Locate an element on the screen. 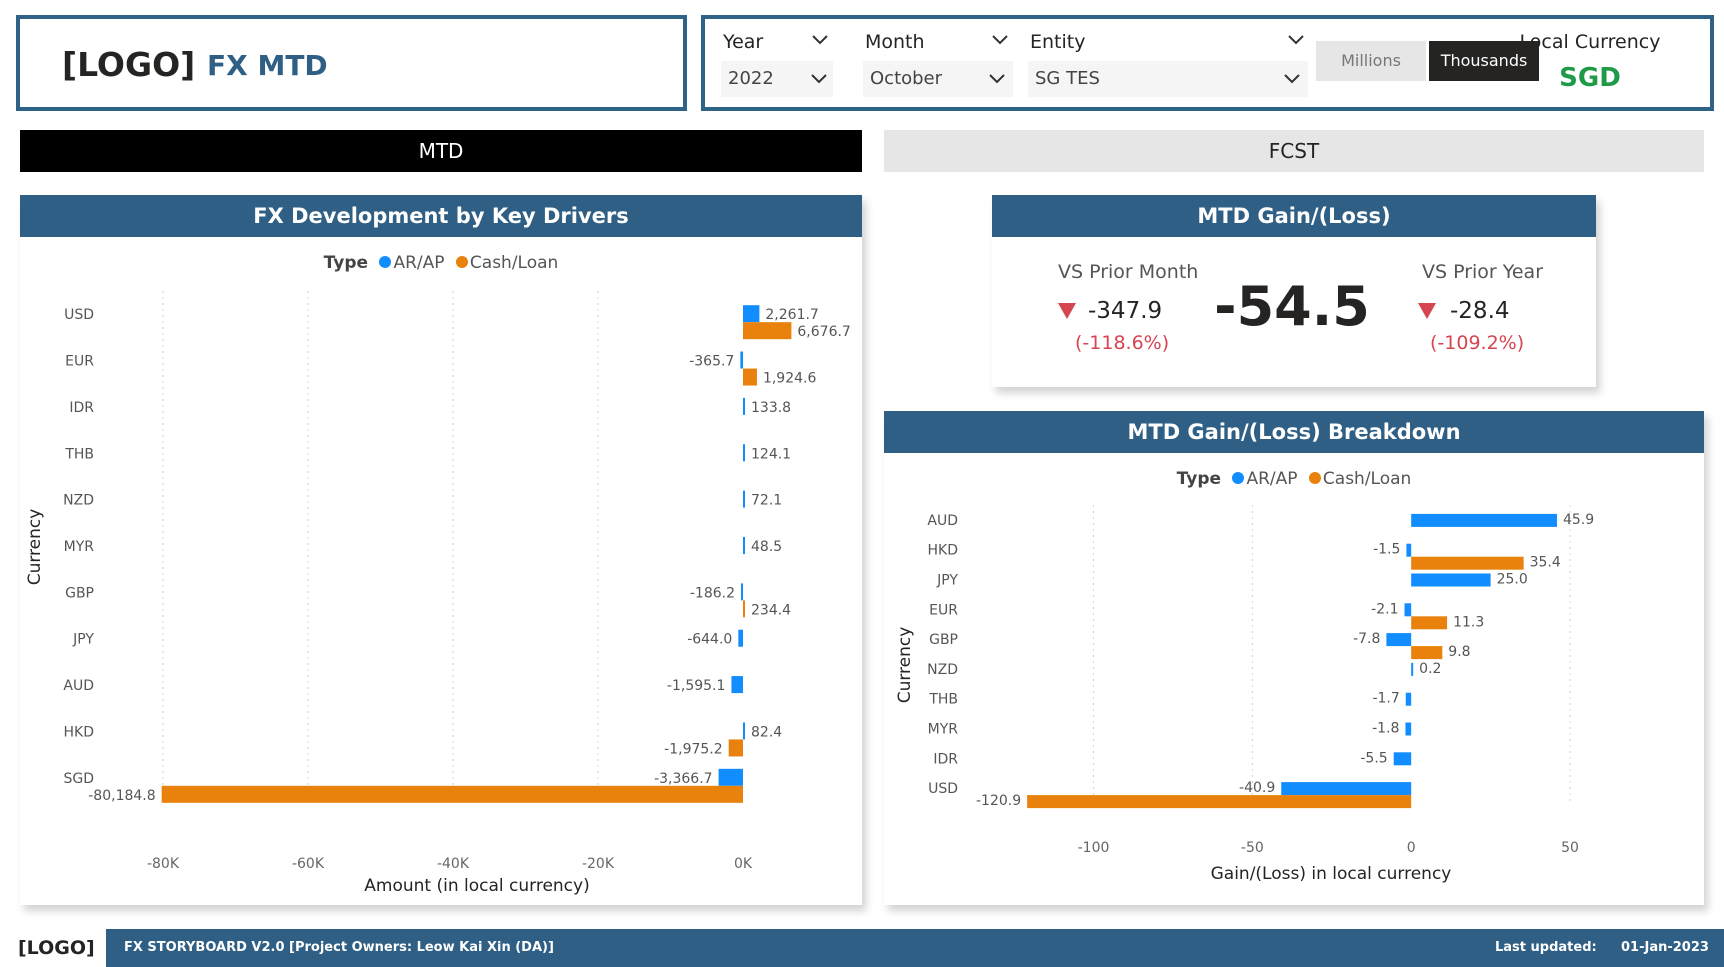  tab-fcst: FCST is located at coordinates (1294, 151).